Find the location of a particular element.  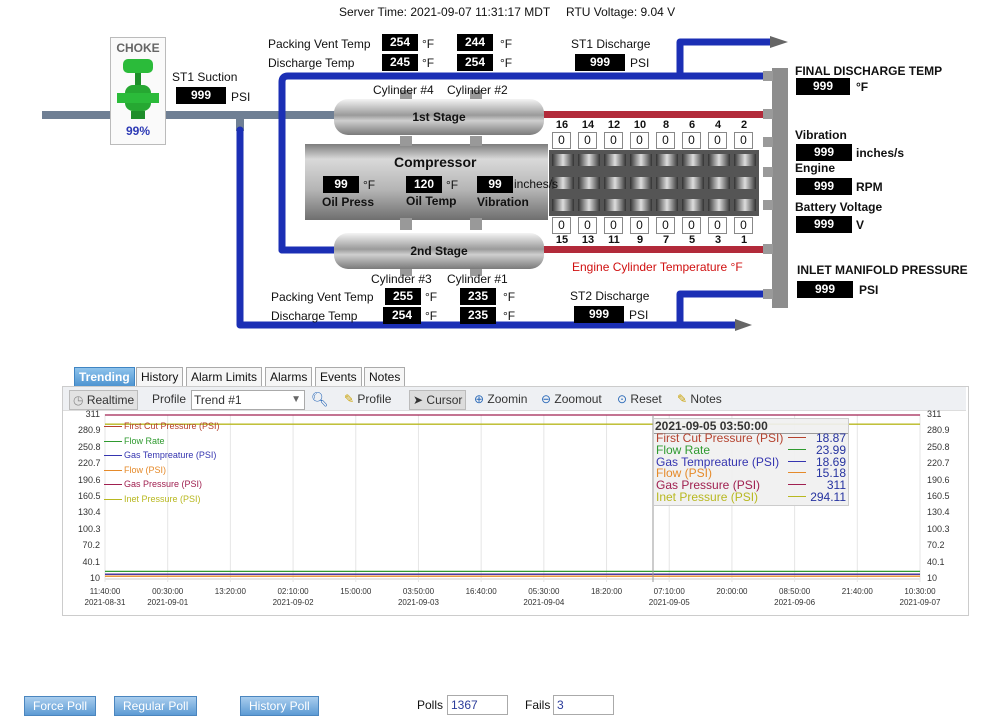

x-tick-label: 15:00:00 is located at coordinates (356, 591).